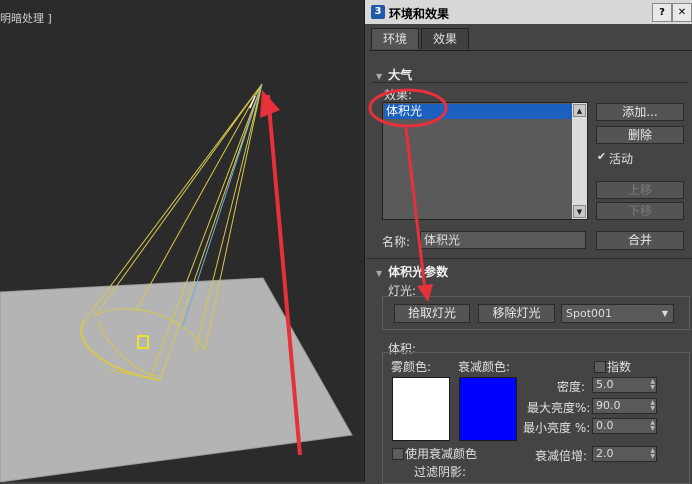 This screenshot has height=484, width=692. What do you see at coordinates (400, 75) in the screenshot?
I see `atmosphere-title: 大气` at bounding box center [400, 75].